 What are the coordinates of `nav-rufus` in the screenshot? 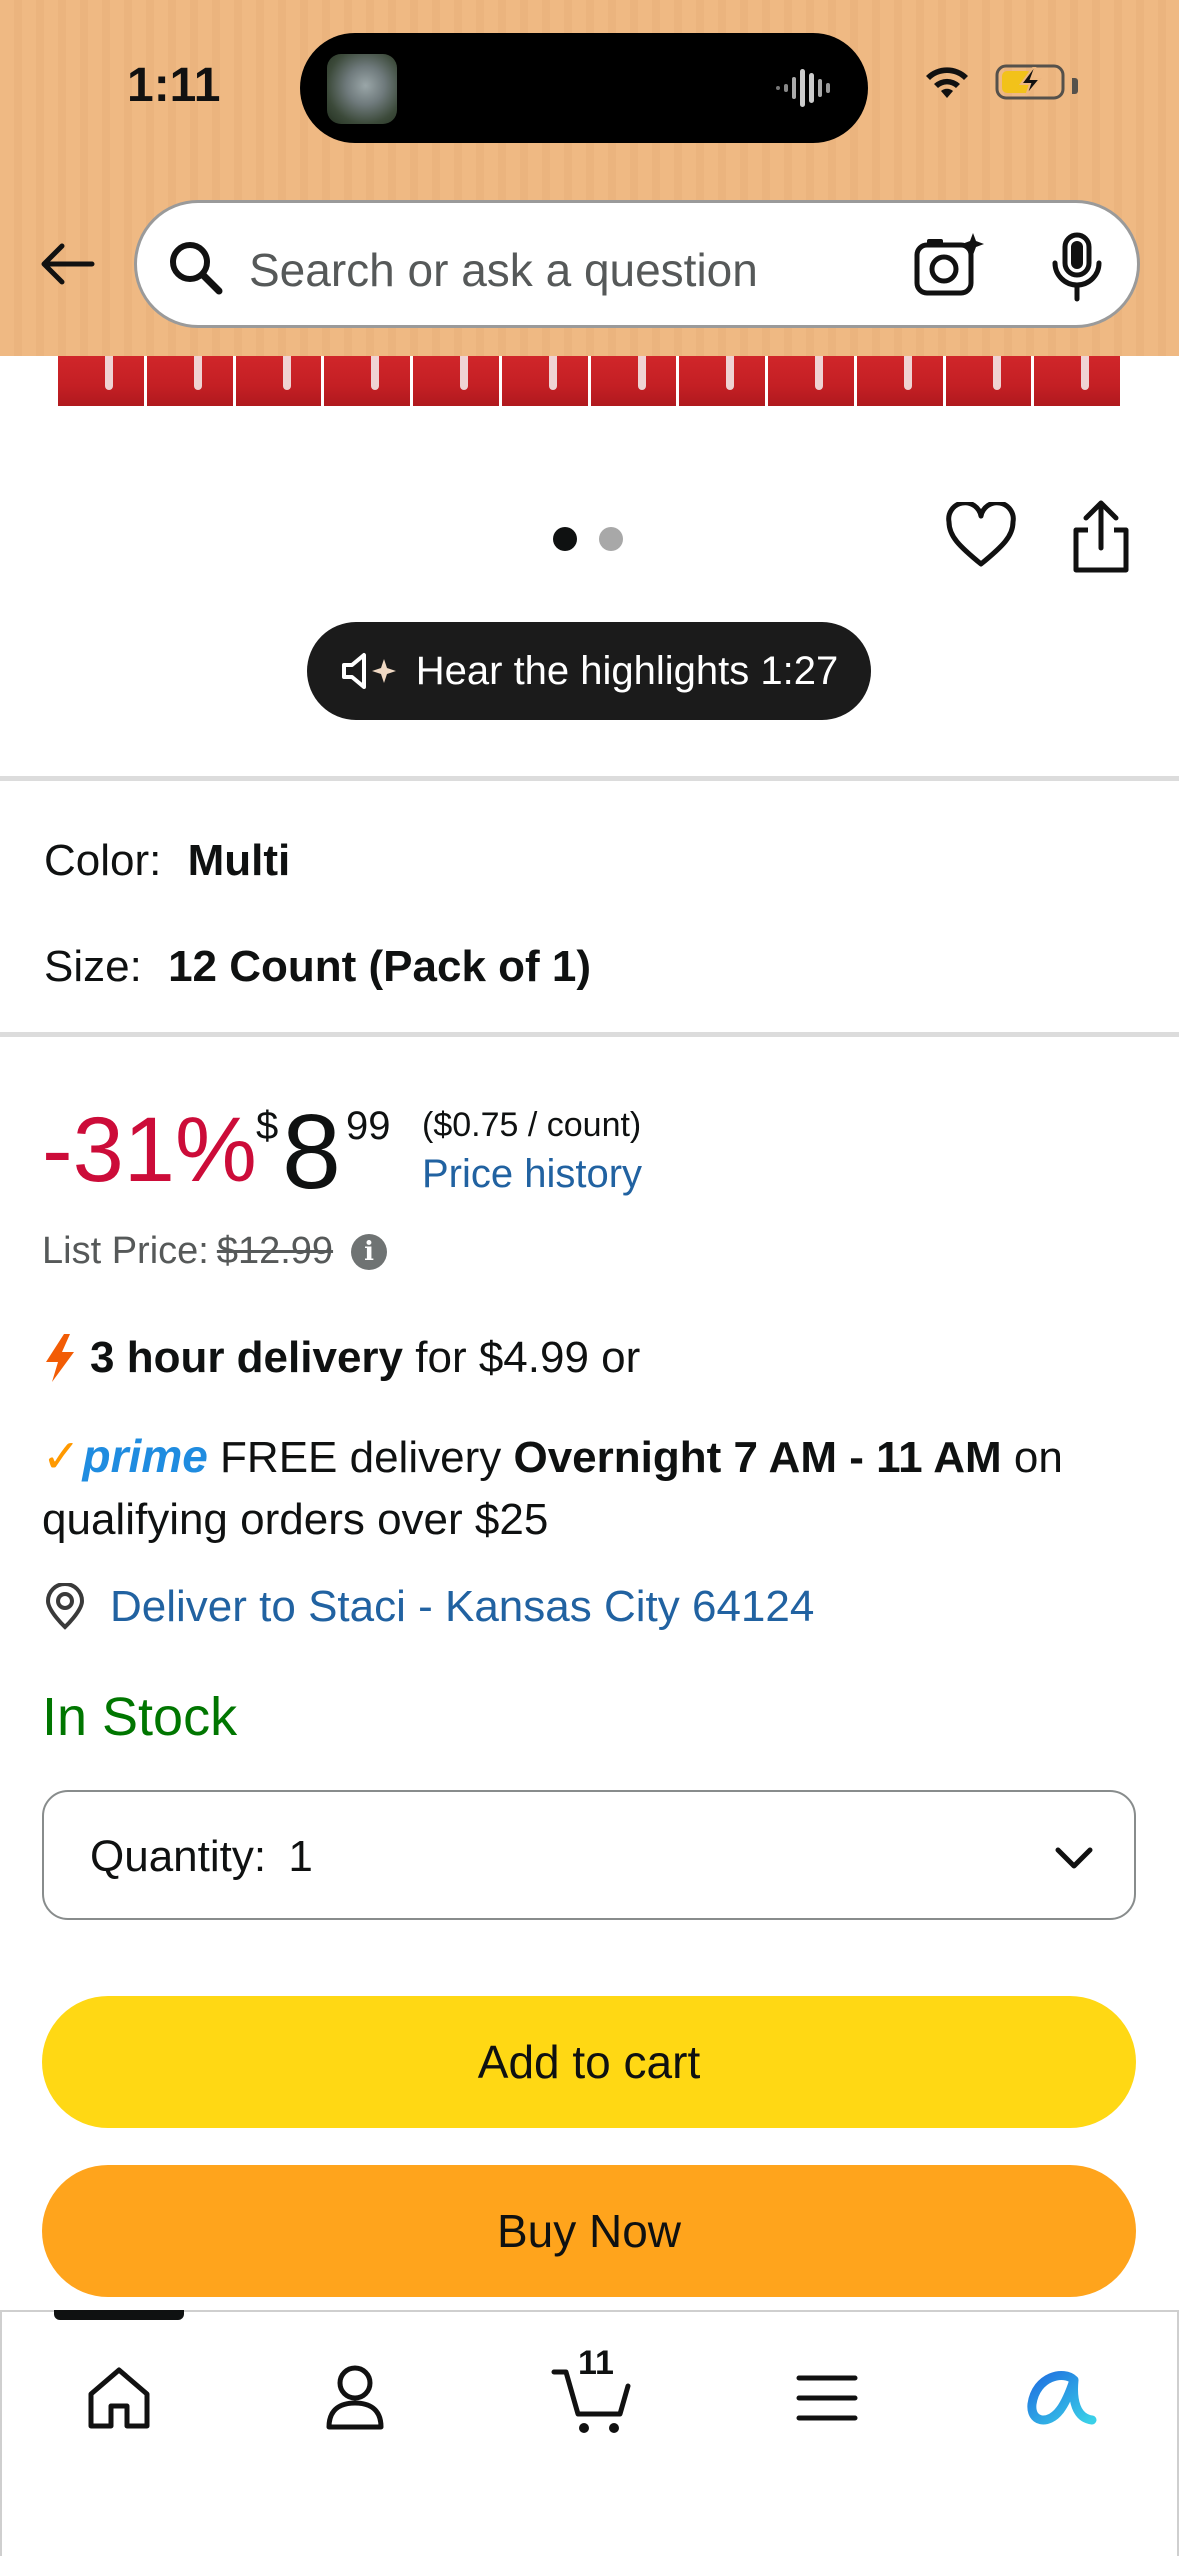 It's located at (1062, 2398).